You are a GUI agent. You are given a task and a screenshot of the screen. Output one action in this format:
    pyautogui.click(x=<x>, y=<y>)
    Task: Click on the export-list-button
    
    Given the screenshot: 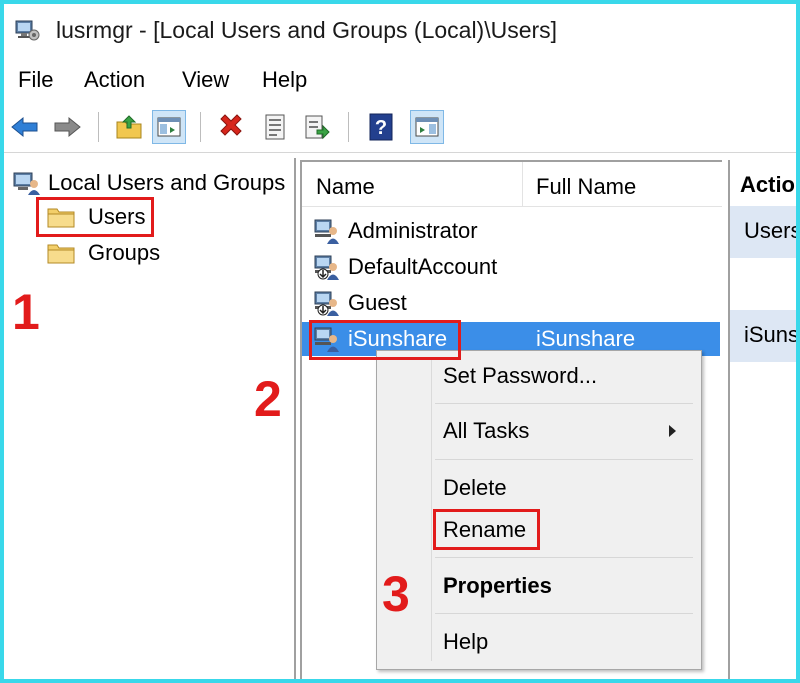 What is the action you would take?
    pyautogui.click(x=317, y=127)
    